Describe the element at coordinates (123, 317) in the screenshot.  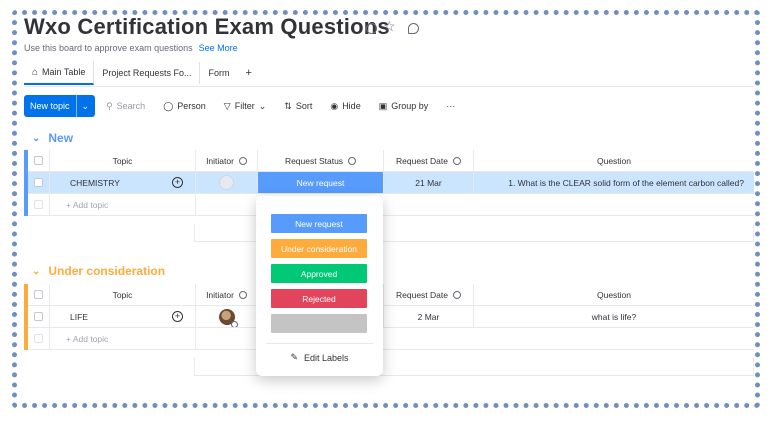
I see `topic-cell: LIFE +` at that location.